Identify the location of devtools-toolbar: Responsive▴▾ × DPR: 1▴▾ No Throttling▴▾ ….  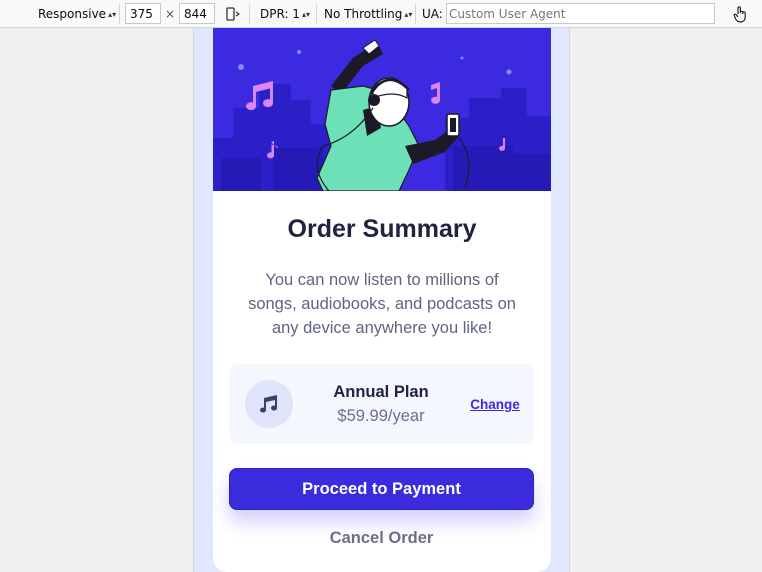
(381, 14).